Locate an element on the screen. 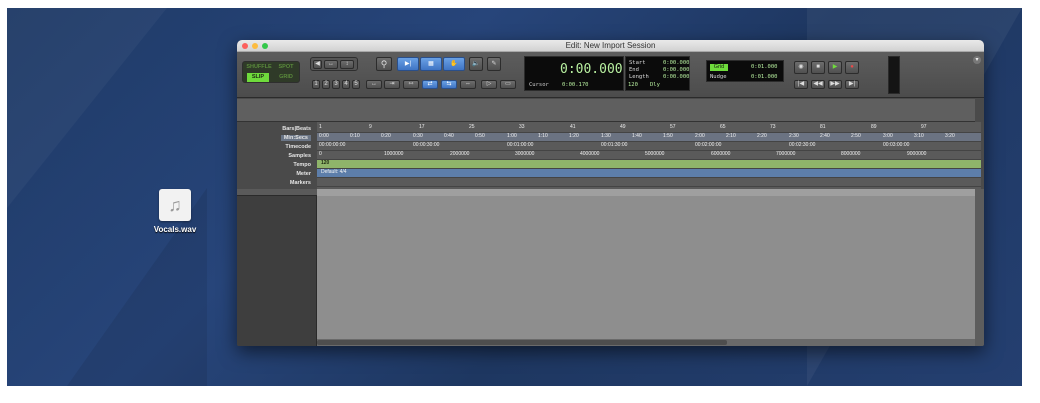  minsecs-tick: 2:50 is located at coordinates (856, 136).